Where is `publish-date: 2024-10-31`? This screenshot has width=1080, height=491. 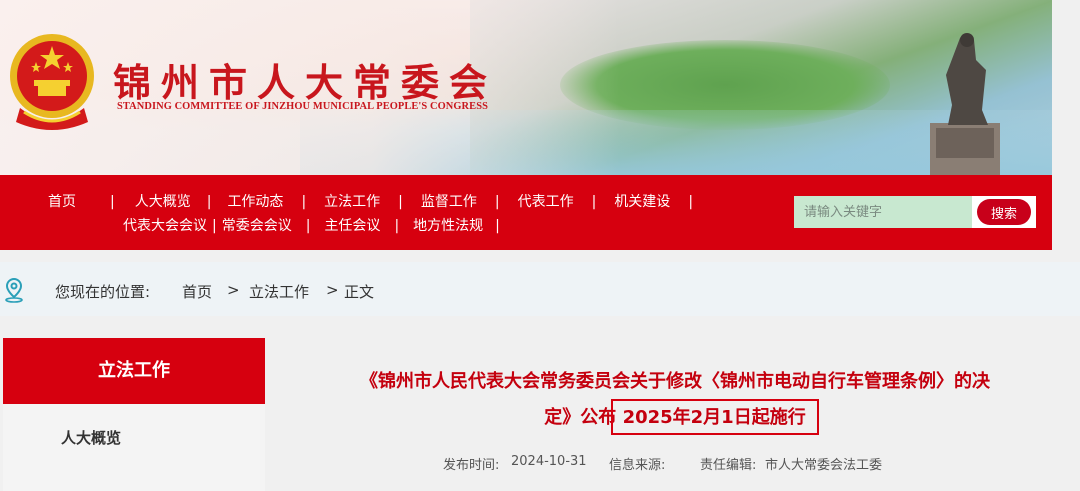 publish-date: 2024-10-31 is located at coordinates (549, 461).